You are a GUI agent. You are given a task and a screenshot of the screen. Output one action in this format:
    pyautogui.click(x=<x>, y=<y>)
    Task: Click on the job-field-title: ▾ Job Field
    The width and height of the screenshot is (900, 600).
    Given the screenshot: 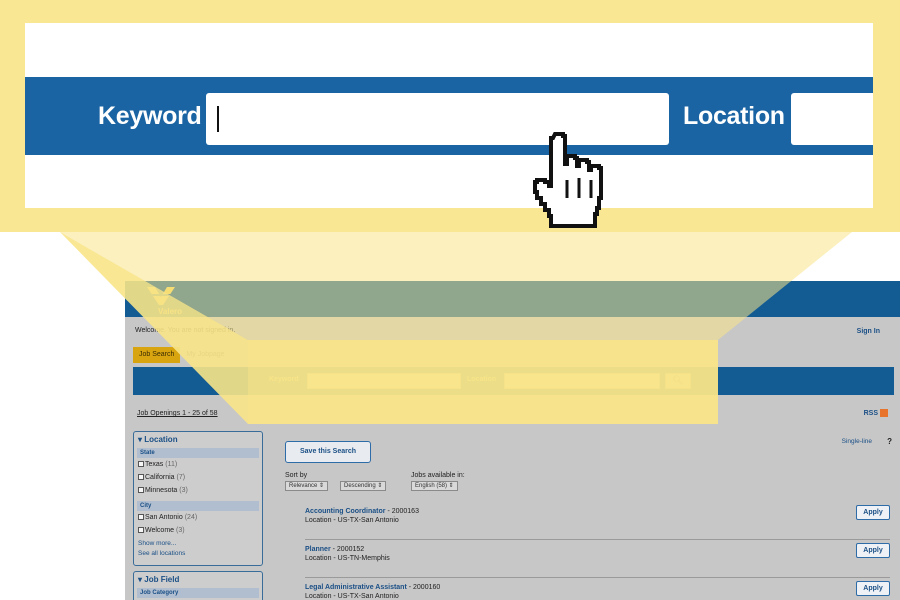 What is the action you would take?
    pyautogui.click(x=158, y=579)
    